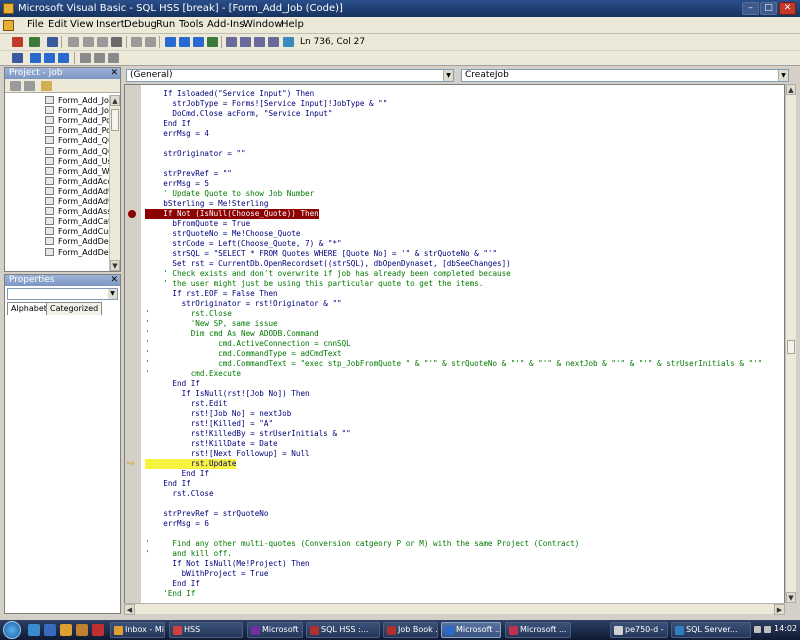  What do you see at coordinates (29, 86) in the screenshot?
I see `view-object-icon` at bounding box center [29, 86].